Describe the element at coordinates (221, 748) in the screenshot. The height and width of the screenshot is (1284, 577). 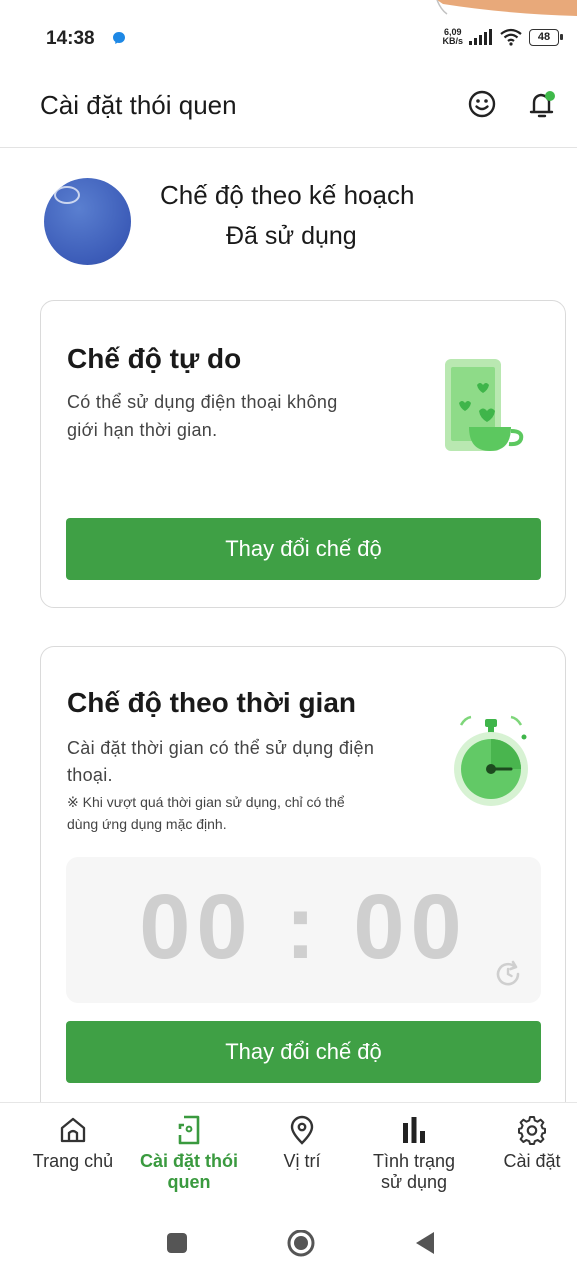
I see `timed-mode-description-line1: Cài đặt thời gian có thể sử dụng điện` at that location.